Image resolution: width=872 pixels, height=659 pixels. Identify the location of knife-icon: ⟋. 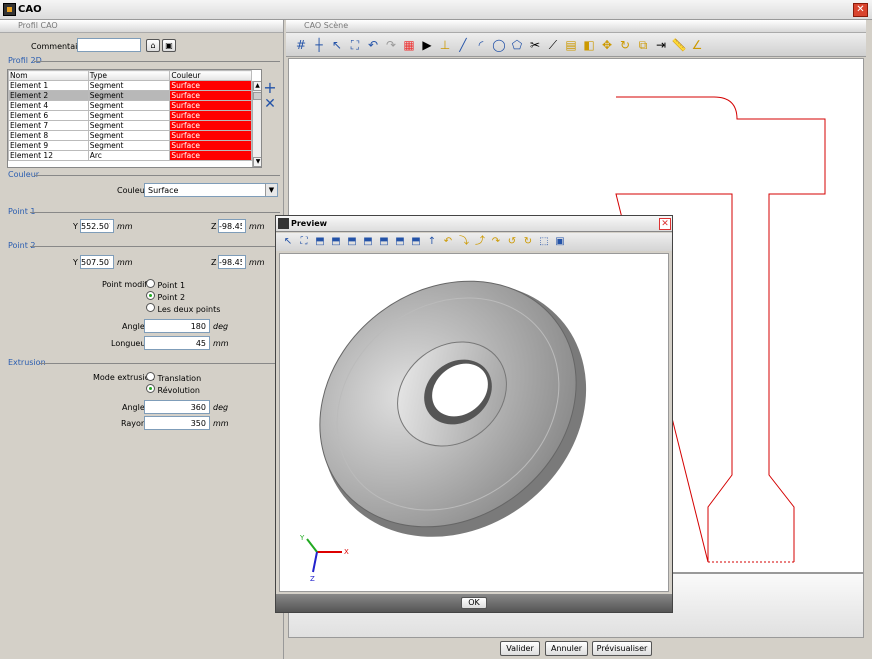
(553, 45).